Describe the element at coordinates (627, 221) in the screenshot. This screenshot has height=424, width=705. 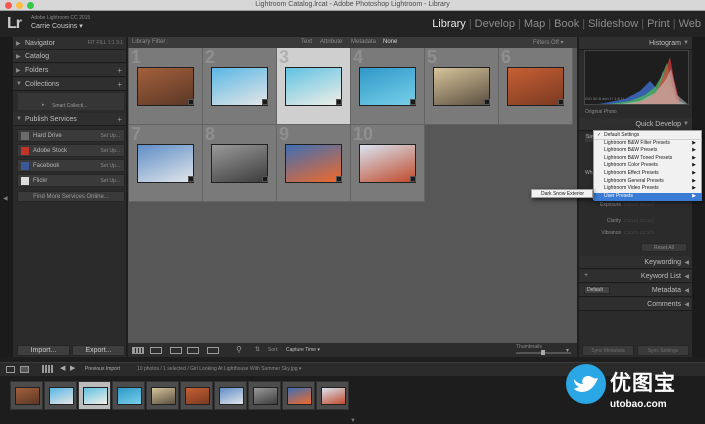
I see `clarity-row: Clarity ▭▭▭ ▭▭▭` at that location.